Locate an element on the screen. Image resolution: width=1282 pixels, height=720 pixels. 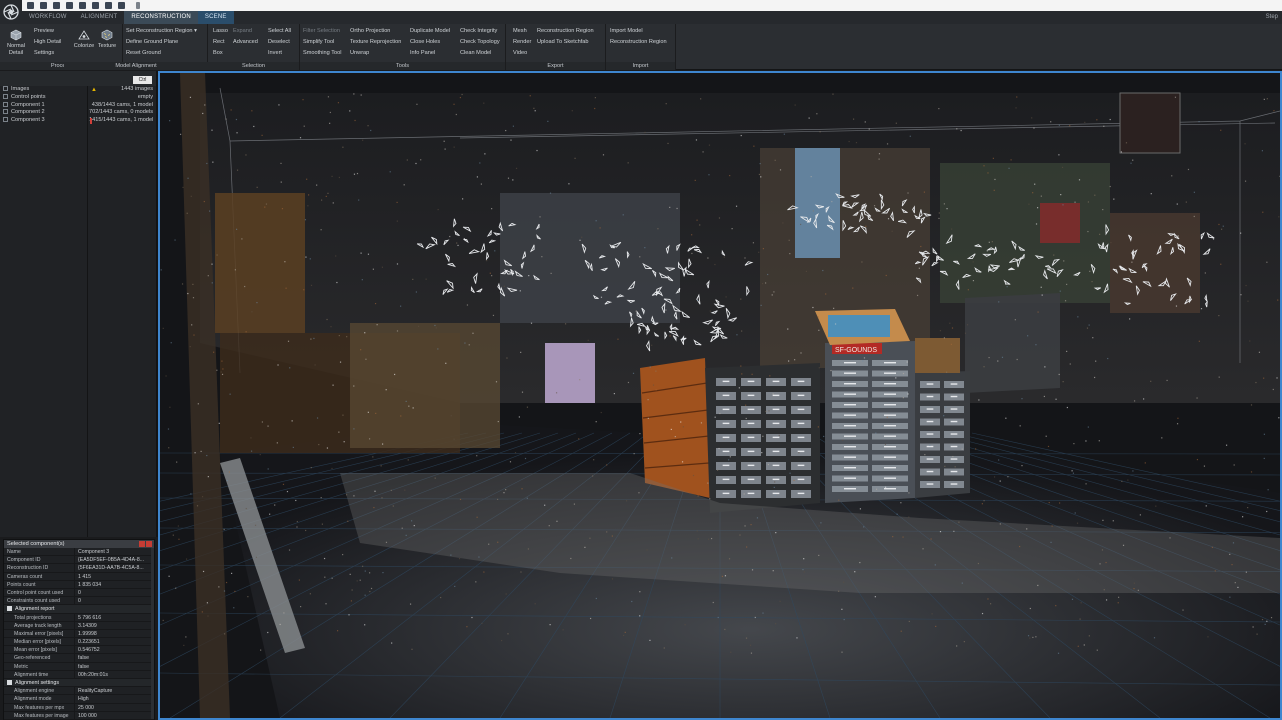
define-ground-plane-button: Define Ground Plane is located at coordinates (152, 42).